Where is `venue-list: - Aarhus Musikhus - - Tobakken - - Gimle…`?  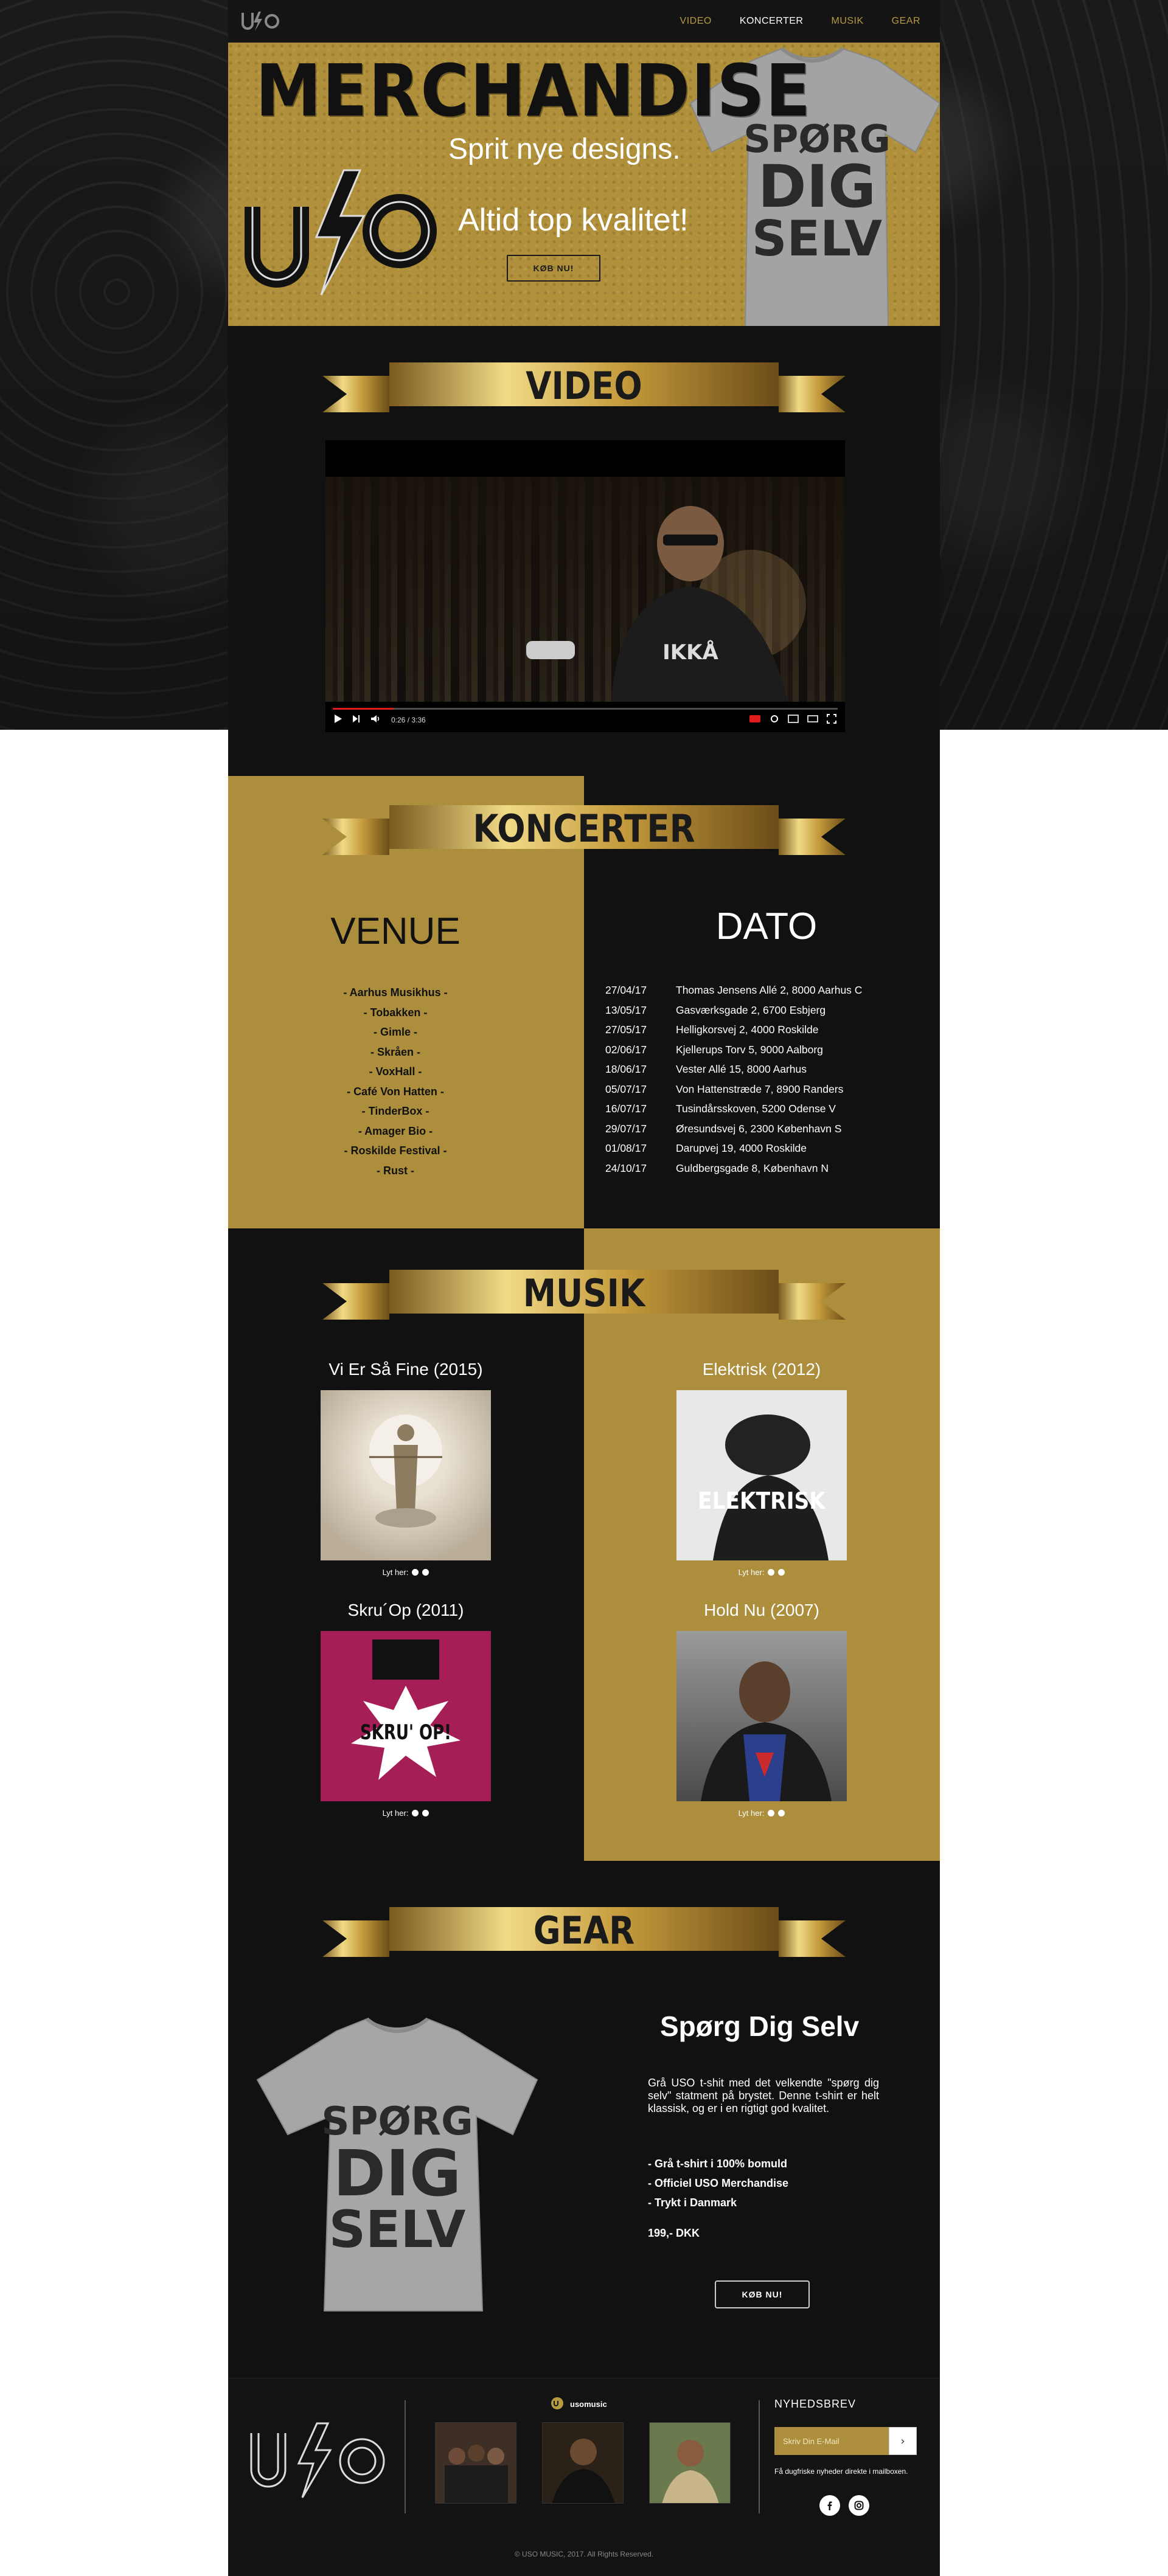 venue-list: - Aarhus Musikhus - - Tobakken - - Gimle… is located at coordinates (395, 1081).